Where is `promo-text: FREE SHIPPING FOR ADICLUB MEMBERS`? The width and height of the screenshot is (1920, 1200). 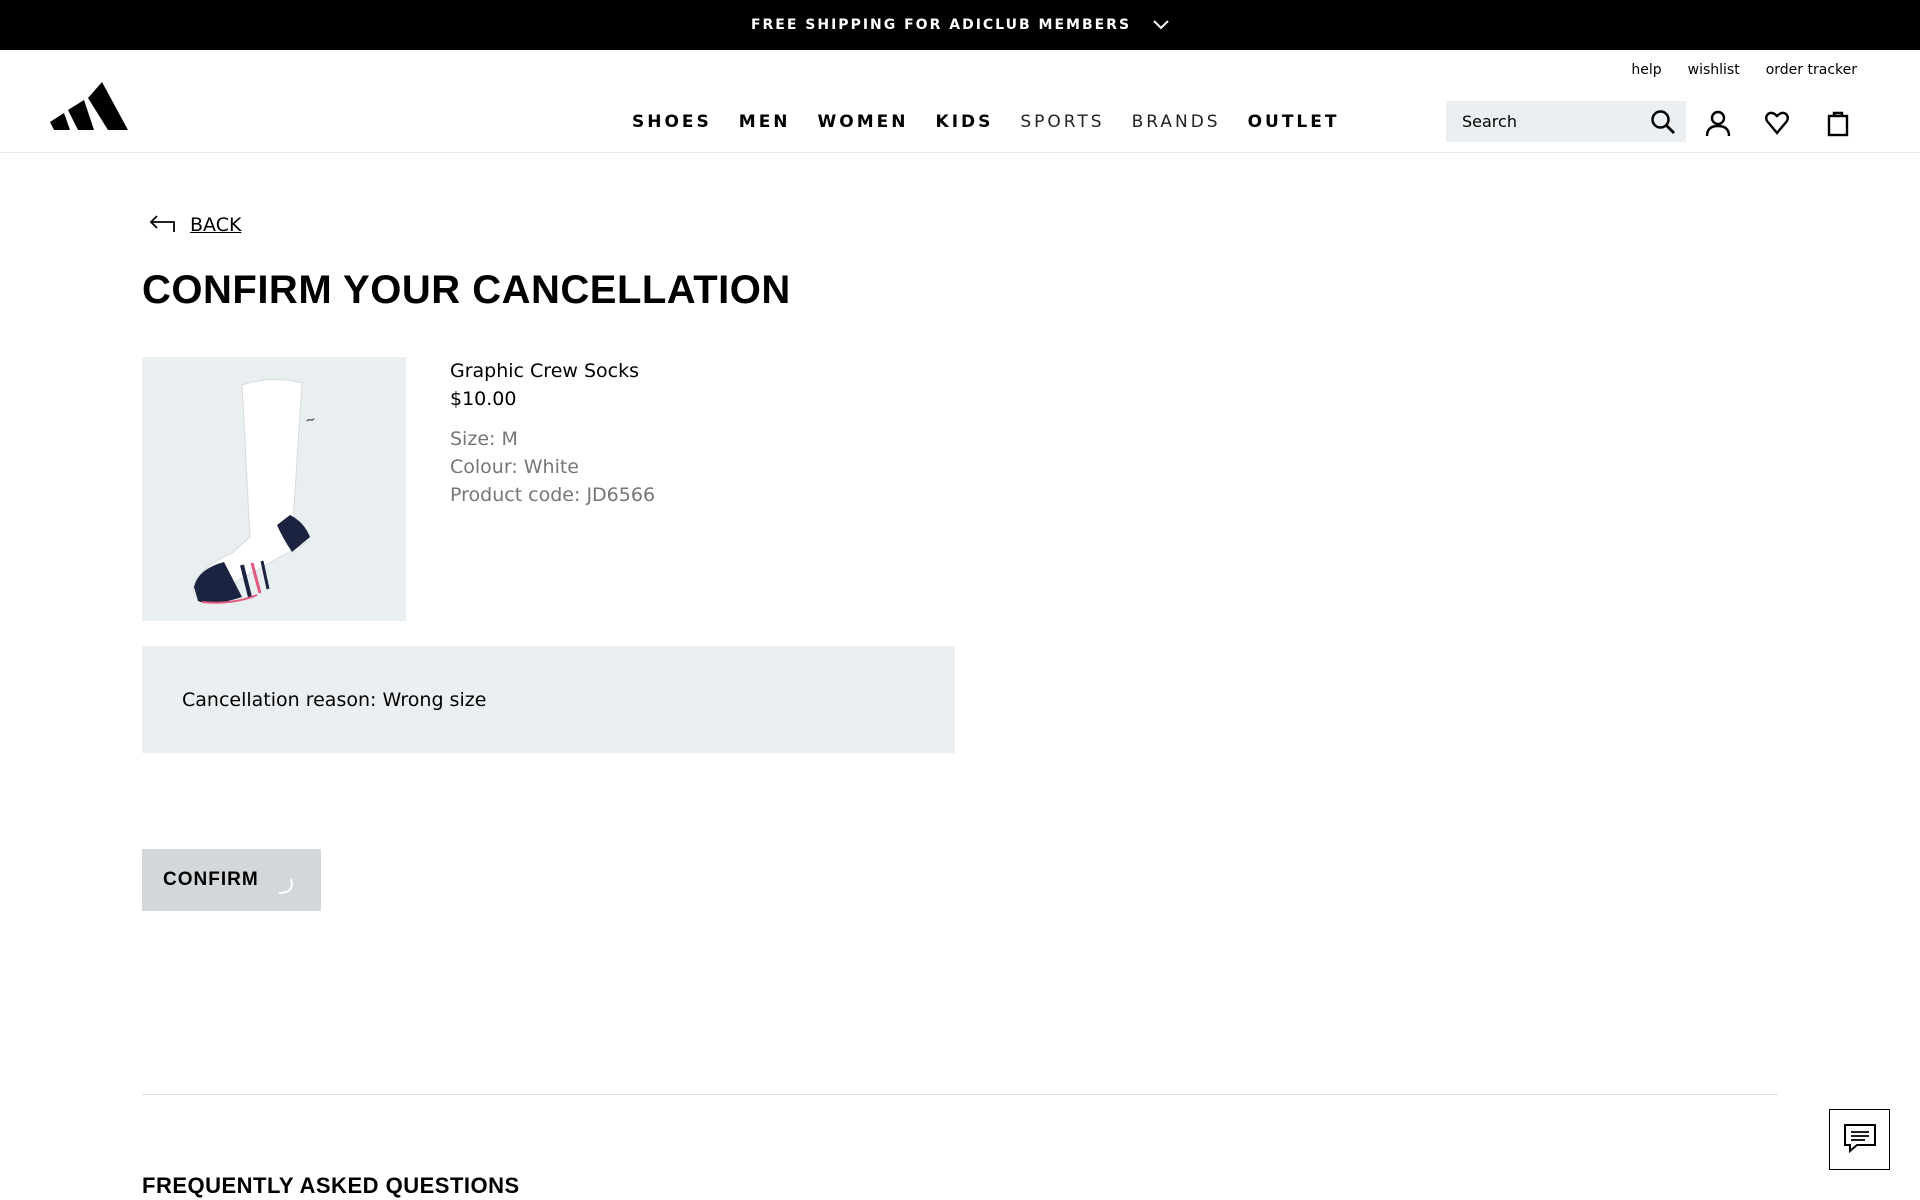
promo-text: FREE SHIPPING FOR ADICLUB MEMBERS is located at coordinates (941, 25).